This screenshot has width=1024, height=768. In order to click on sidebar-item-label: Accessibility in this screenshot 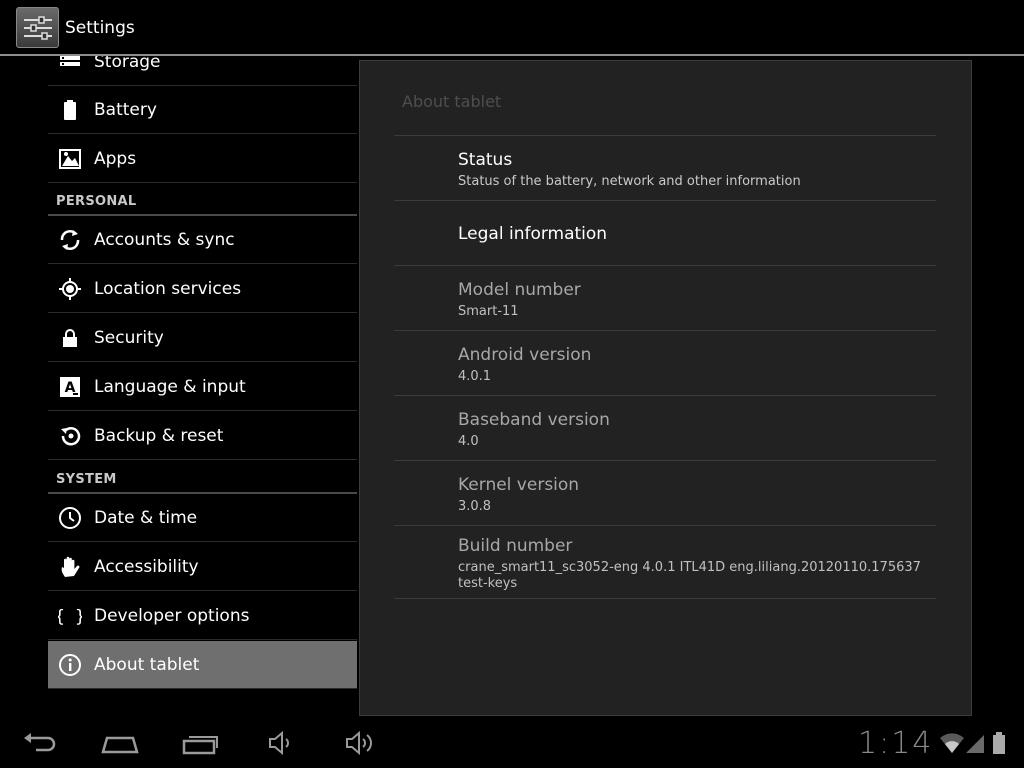, I will do `click(146, 567)`.